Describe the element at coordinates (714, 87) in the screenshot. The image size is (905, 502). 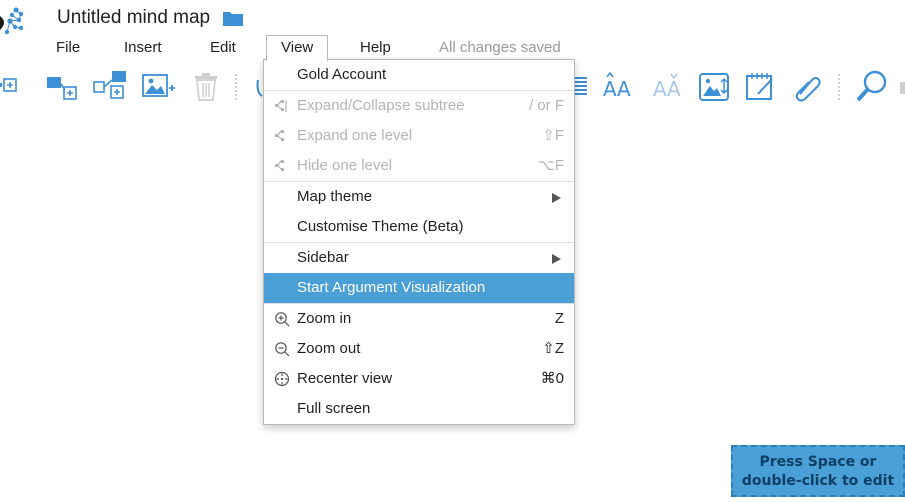
I see `image-size-icon` at that location.